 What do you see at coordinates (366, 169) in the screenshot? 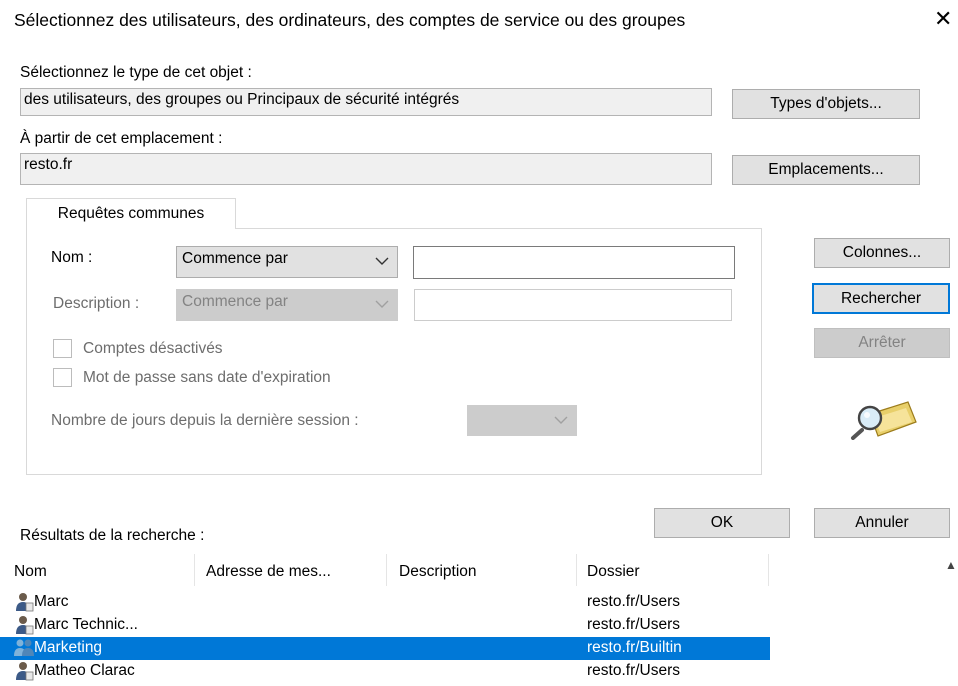
I see `location-field: resto.fr` at bounding box center [366, 169].